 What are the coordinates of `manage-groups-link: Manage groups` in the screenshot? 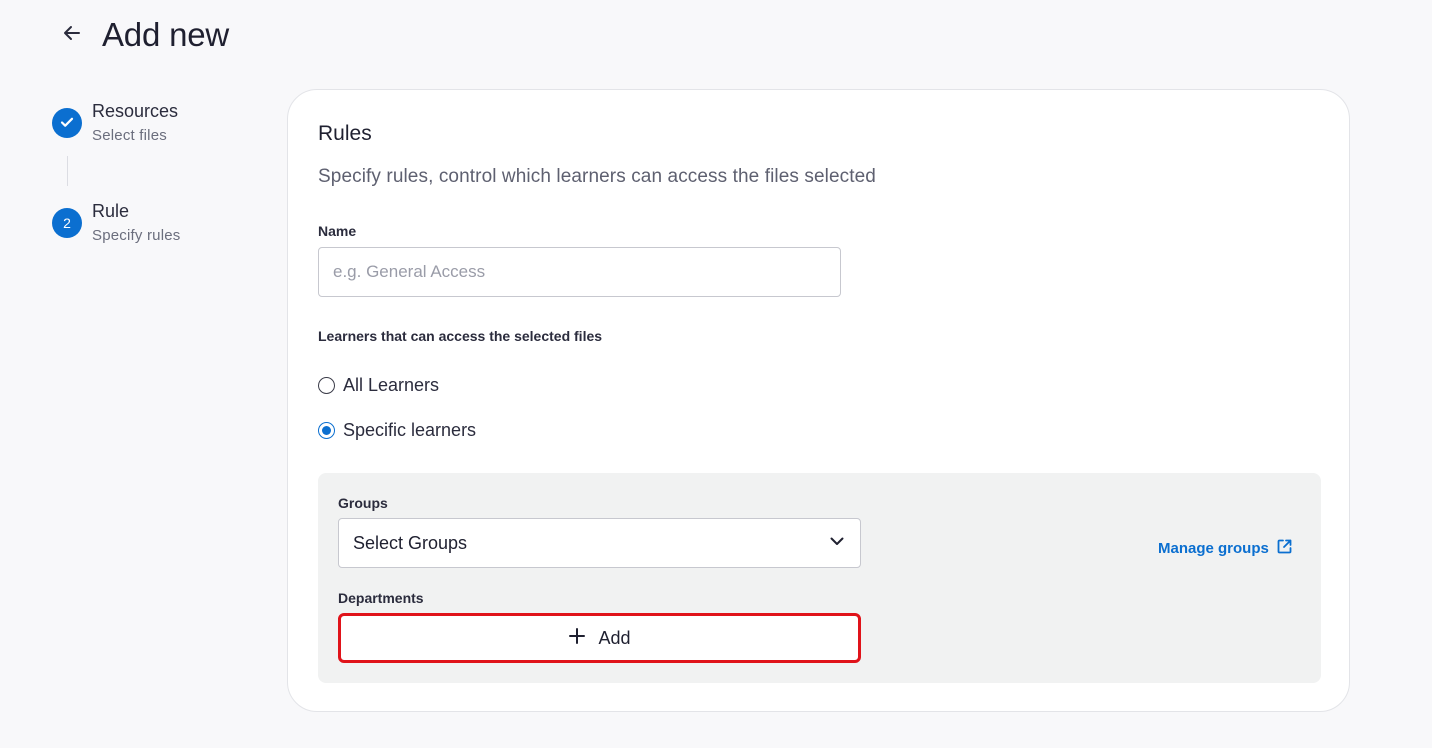 It's located at (1225, 548).